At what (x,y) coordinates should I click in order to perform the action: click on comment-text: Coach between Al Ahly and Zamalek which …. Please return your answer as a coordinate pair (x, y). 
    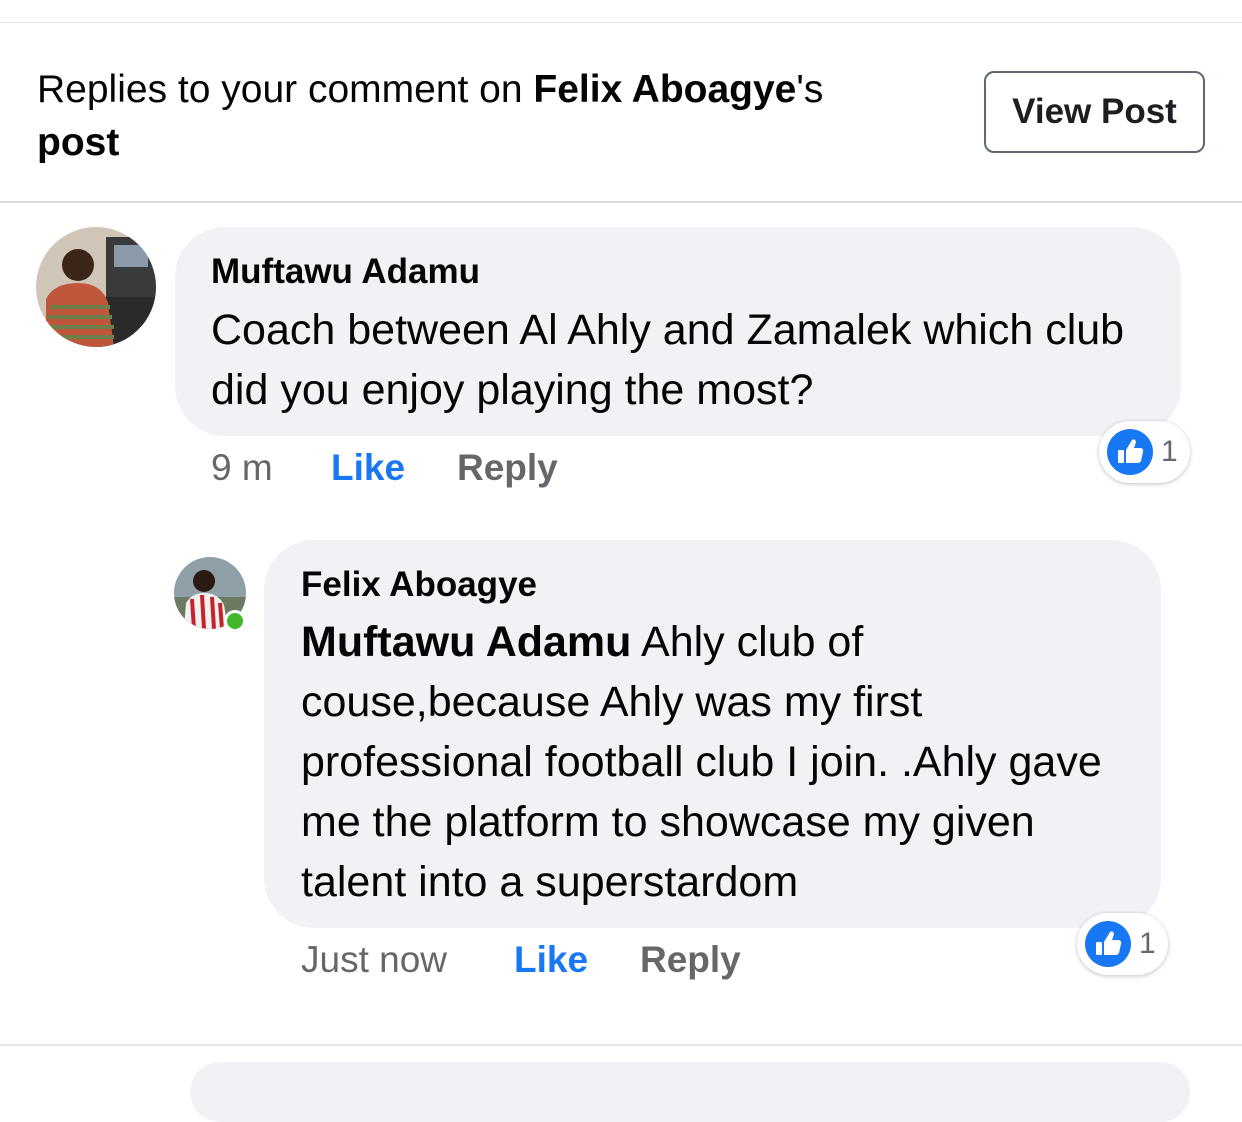
    Looking at the image, I should click on (668, 360).